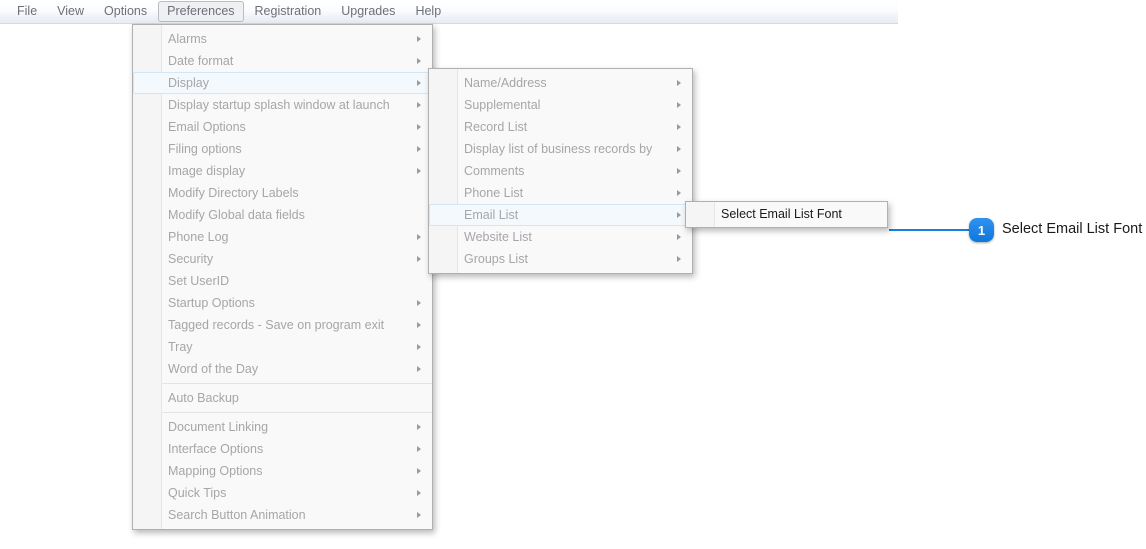 This screenshot has width=1146, height=549. Describe the element at coordinates (233, 193) in the screenshot. I see `menu-item-label: Modify Directory Labels` at that location.